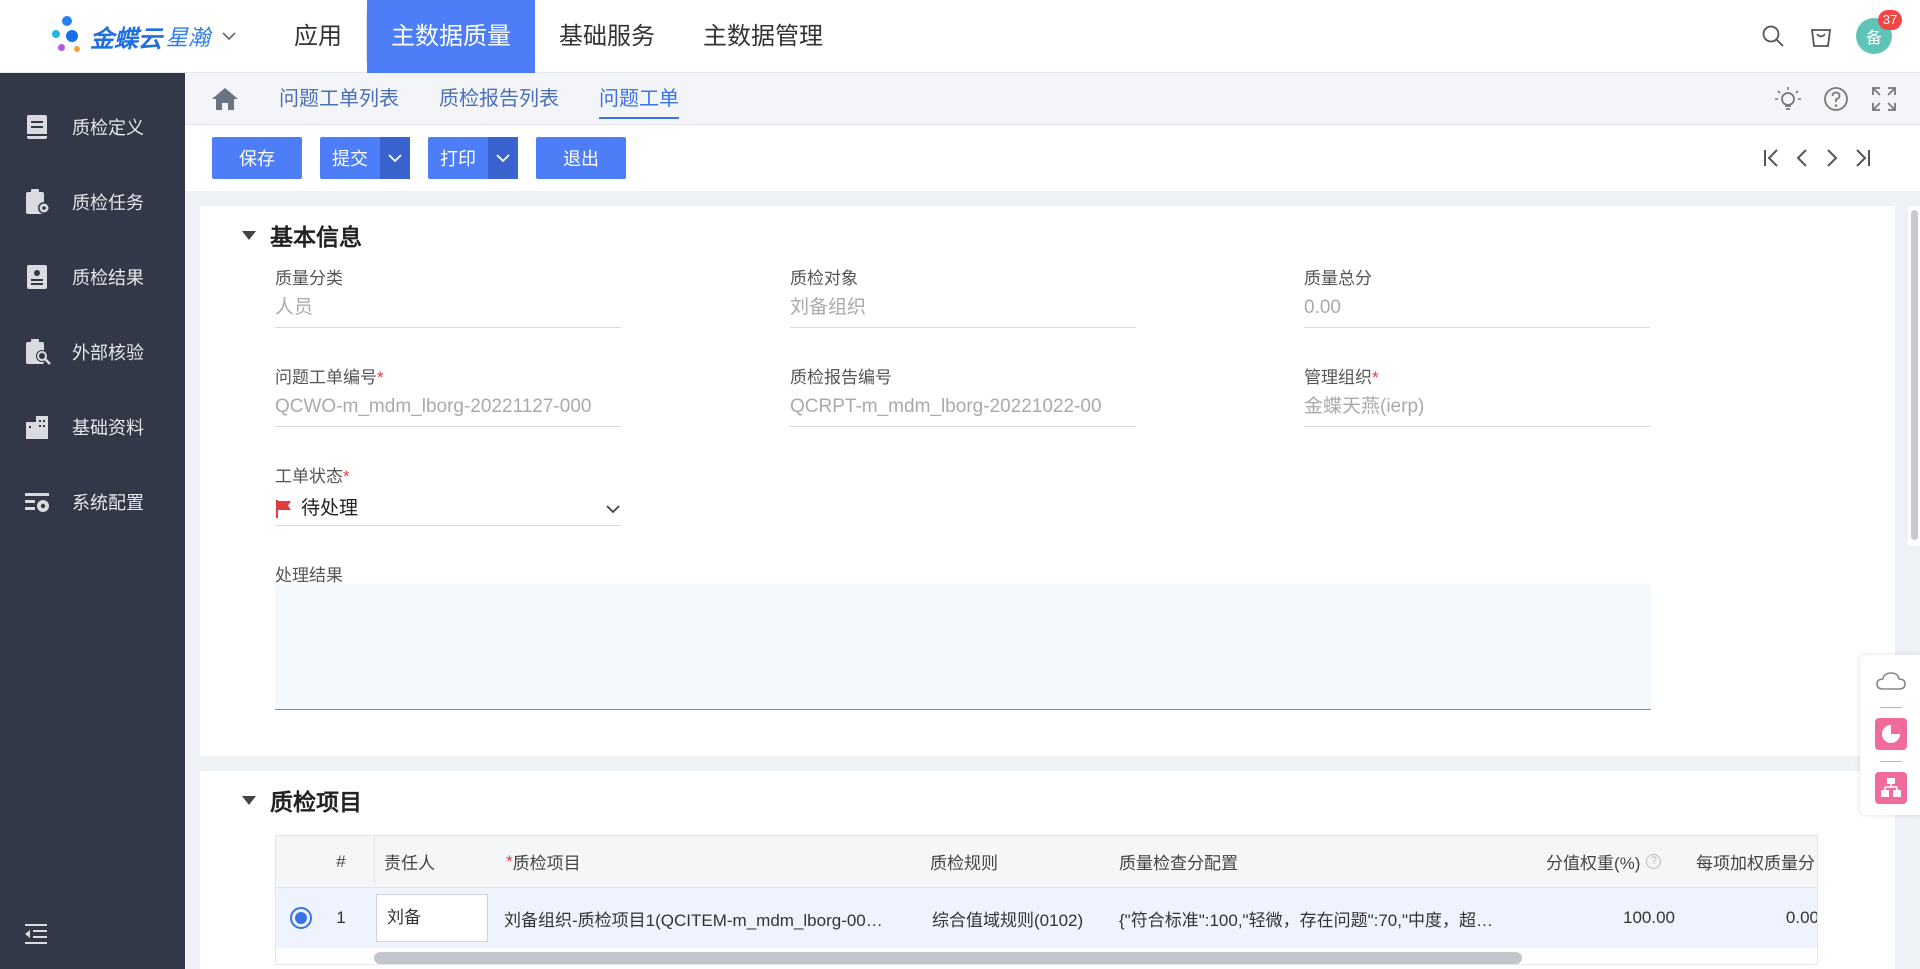 The height and width of the screenshot is (969, 1920). I want to click on red-flag-icon, so click(283, 508).